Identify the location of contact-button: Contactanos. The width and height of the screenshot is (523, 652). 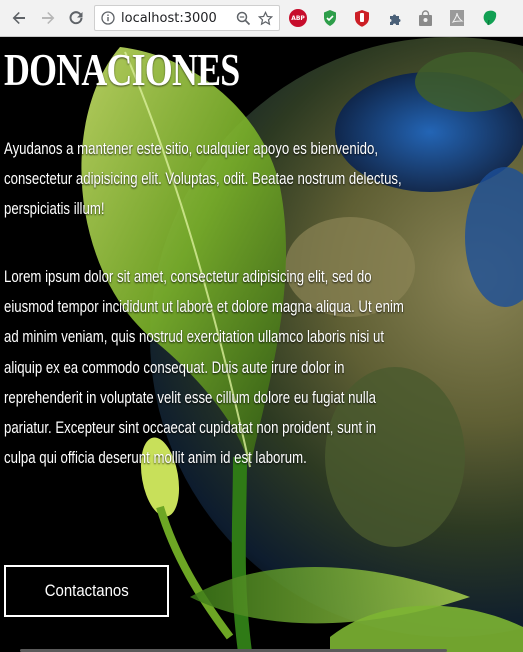
(86, 591).